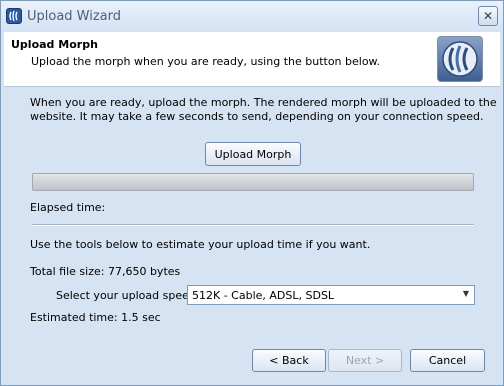 The width and height of the screenshot is (504, 386). I want to click on file-size-label: Total file size: 77,650 bytes, so click(105, 271).